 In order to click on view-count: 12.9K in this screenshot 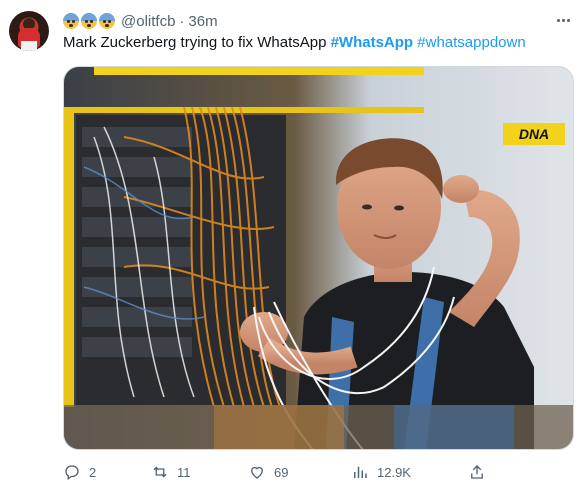, I will do `click(394, 472)`.